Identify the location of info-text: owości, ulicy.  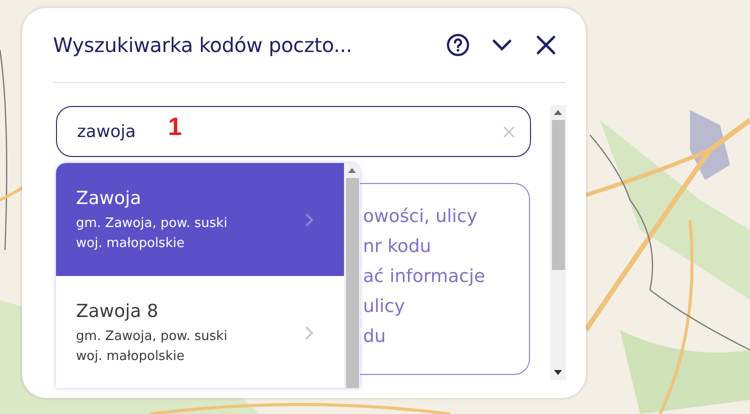
(420, 216).